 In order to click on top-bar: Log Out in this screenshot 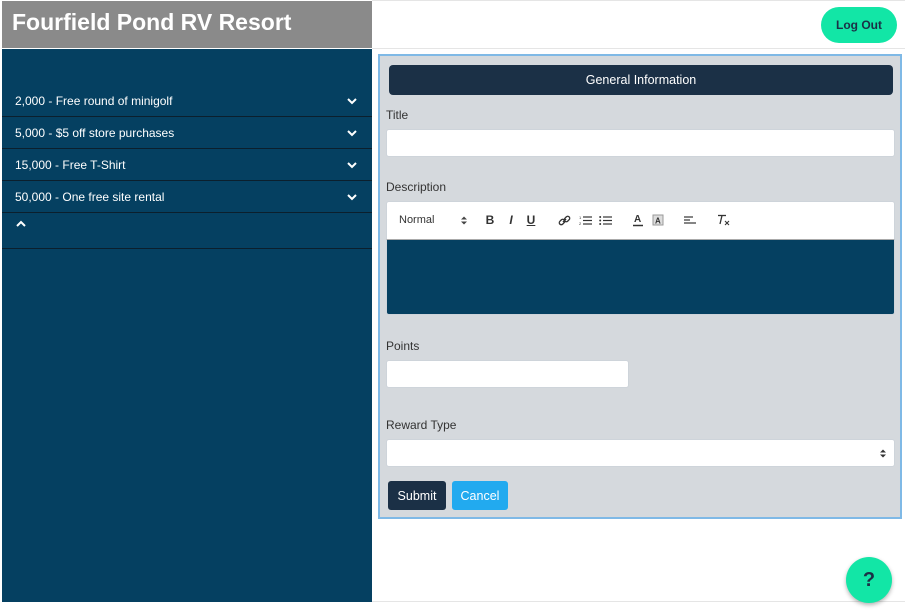, I will do `click(638, 24)`.